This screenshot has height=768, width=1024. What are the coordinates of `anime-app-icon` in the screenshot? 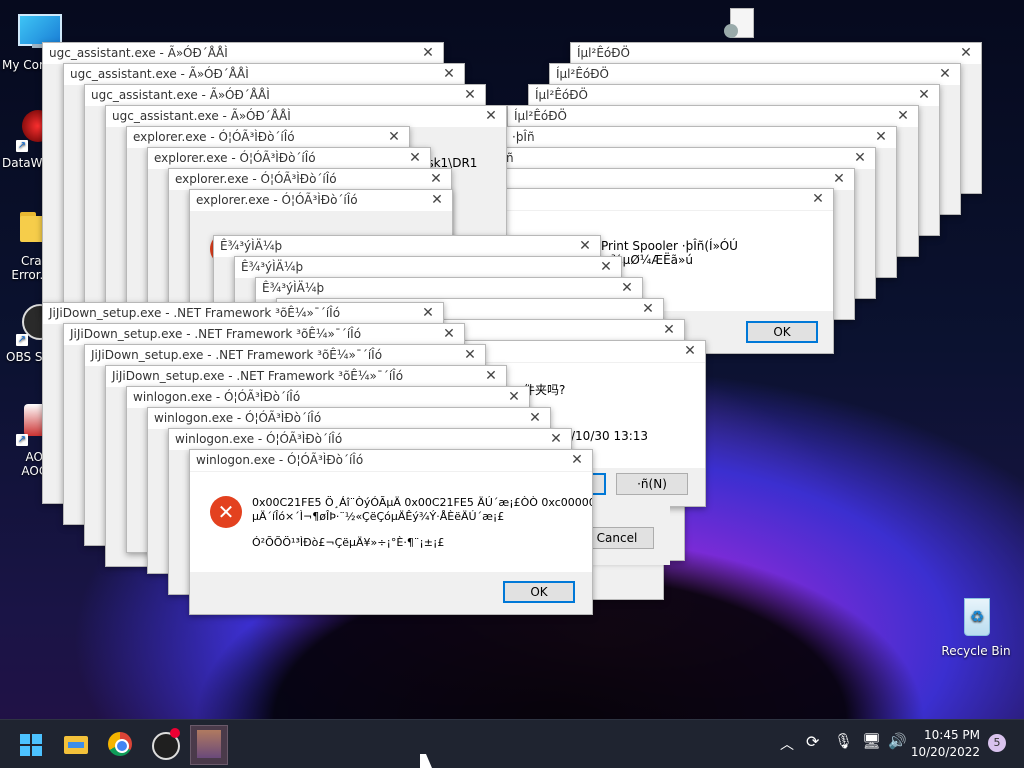 It's located at (209, 745).